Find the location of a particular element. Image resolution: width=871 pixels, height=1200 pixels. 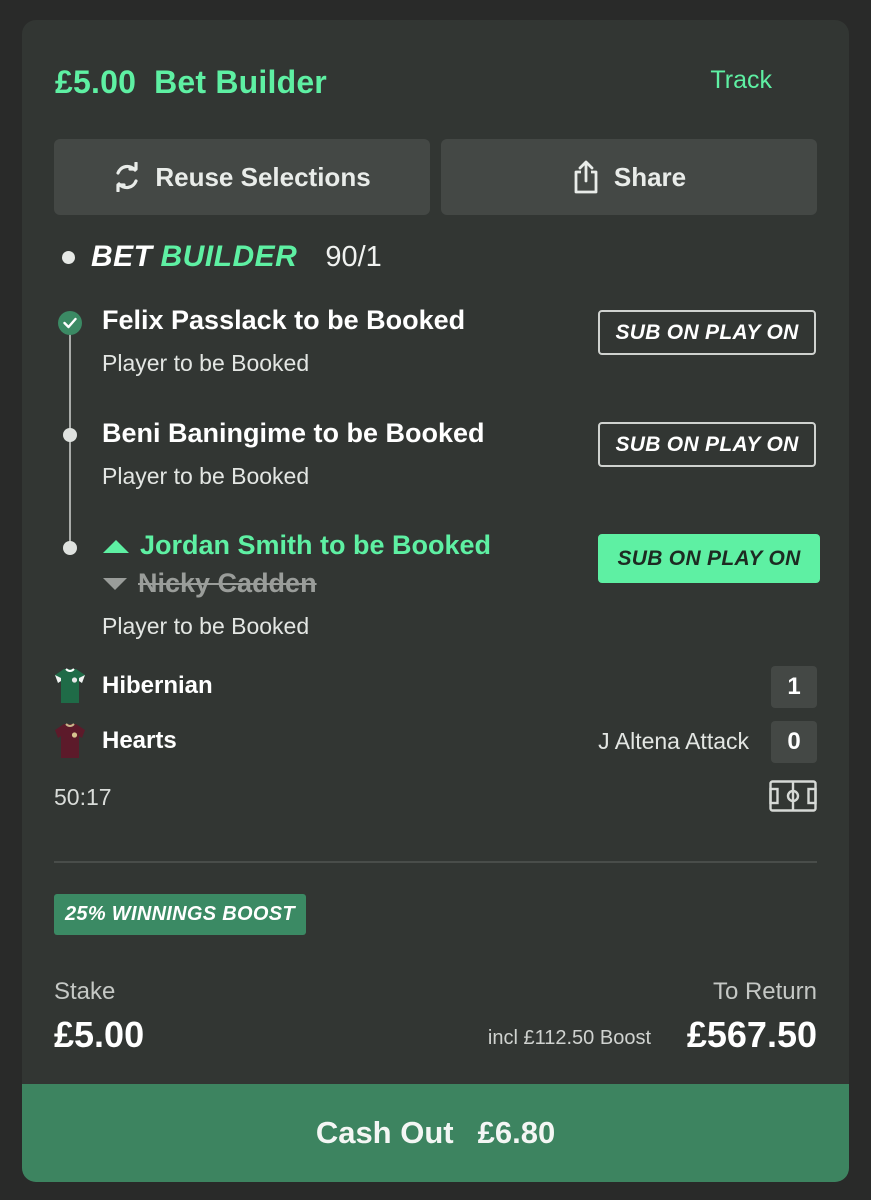

bet-builder-logo: BET BUILDER is located at coordinates (194, 257).